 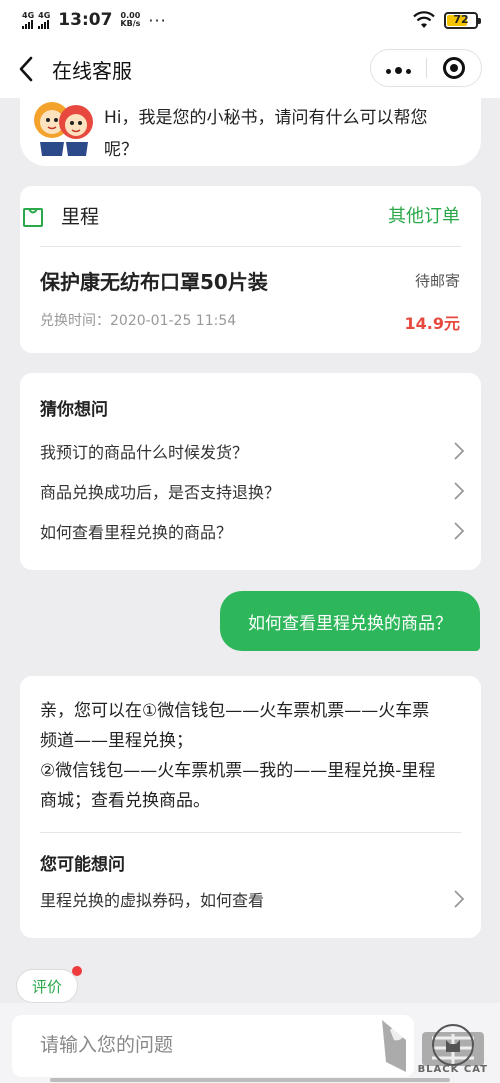 I want to click on back-button, so click(x=26, y=69).